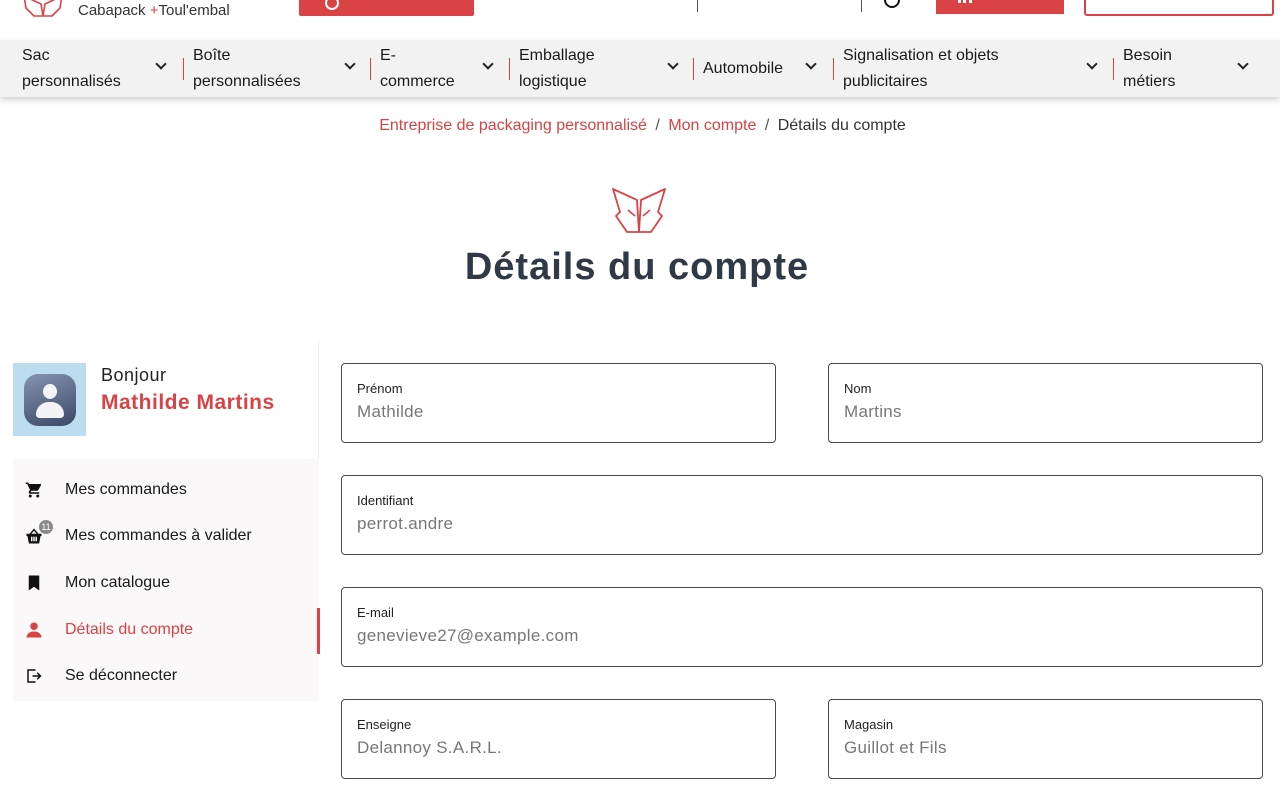 The width and height of the screenshot is (1280, 800). I want to click on menu-item-account-details: Détails du compte, so click(166, 631).